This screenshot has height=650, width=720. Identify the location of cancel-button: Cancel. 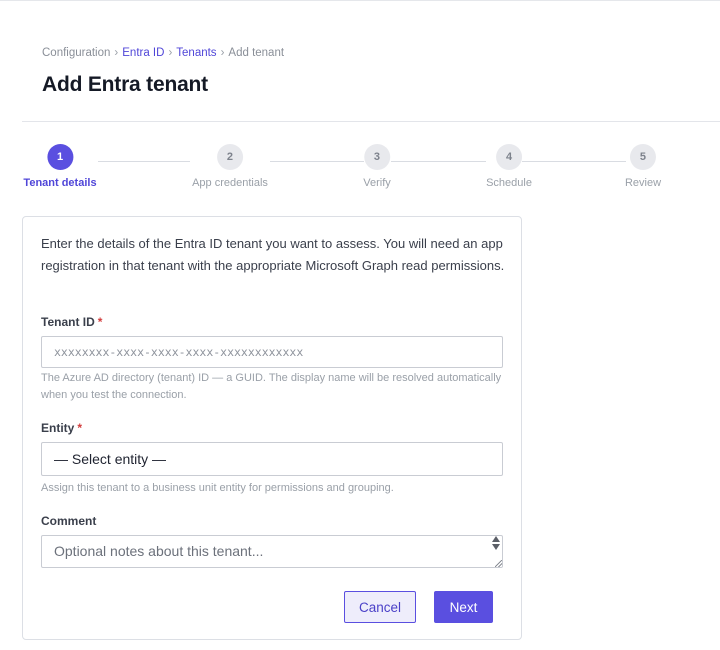
(380, 607).